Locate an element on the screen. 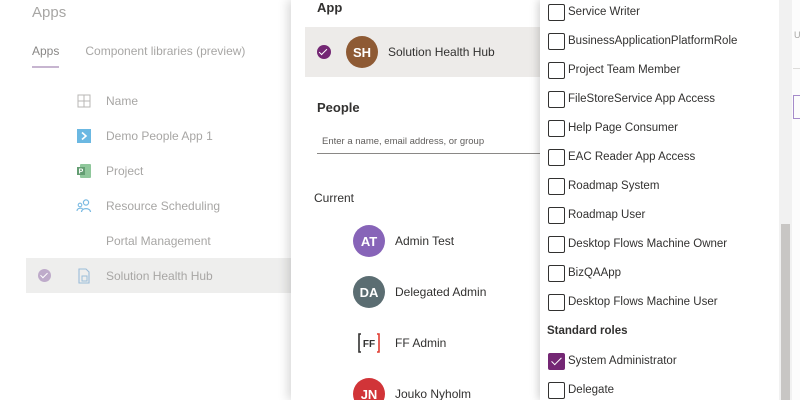 The image size is (800, 400). role-label: Roadmap User is located at coordinates (607, 215).